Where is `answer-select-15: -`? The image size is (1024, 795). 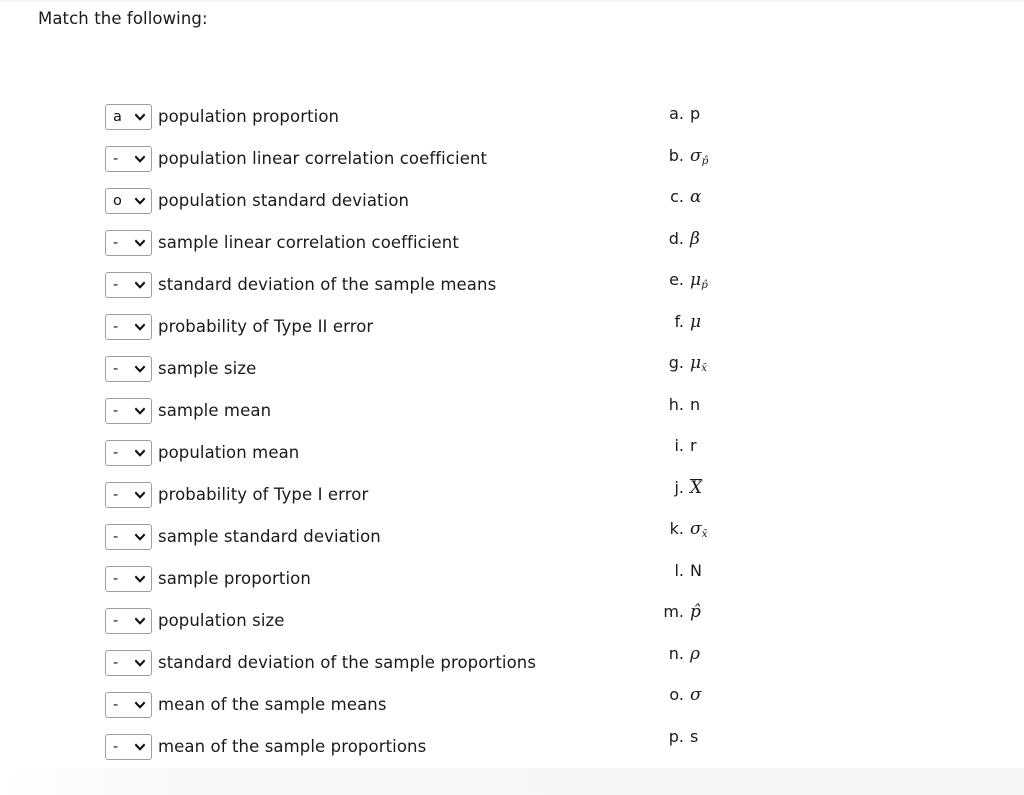 answer-select-15: - is located at coordinates (128, 705).